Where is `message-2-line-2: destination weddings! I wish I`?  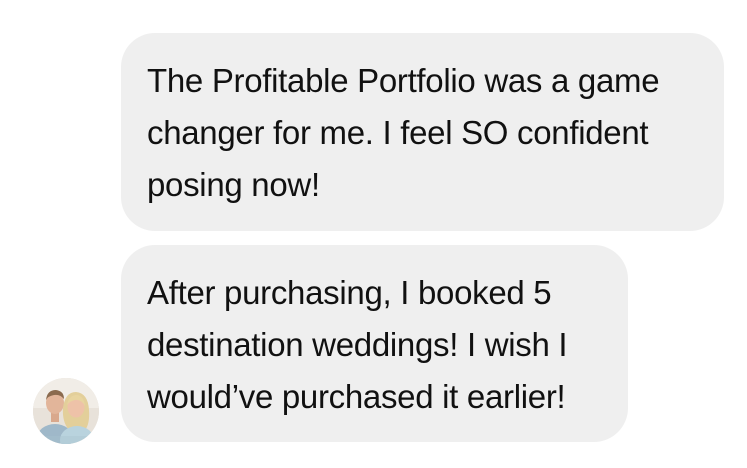 message-2-line-2: destination weddings! I wish I is located at coordinates (357, 344).